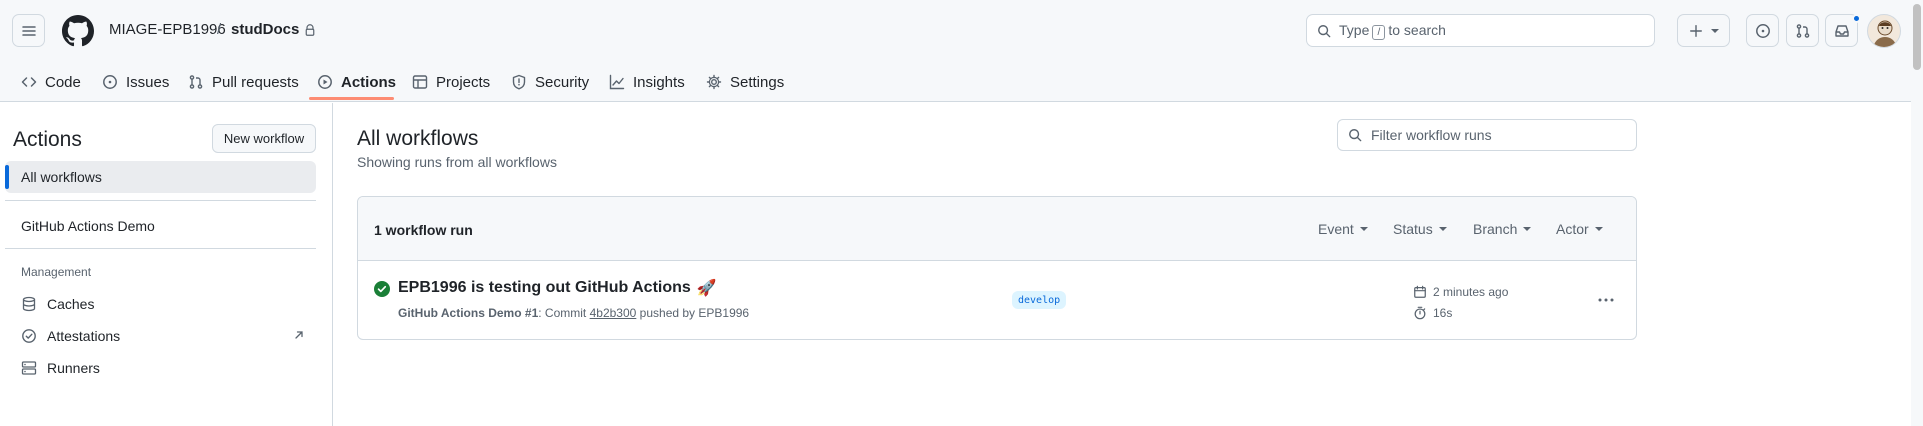  What do you see at coordinates (423, 230) in the screenshot?
I see `runs-count: 1 workflow run` at bounding box center [423, 230].